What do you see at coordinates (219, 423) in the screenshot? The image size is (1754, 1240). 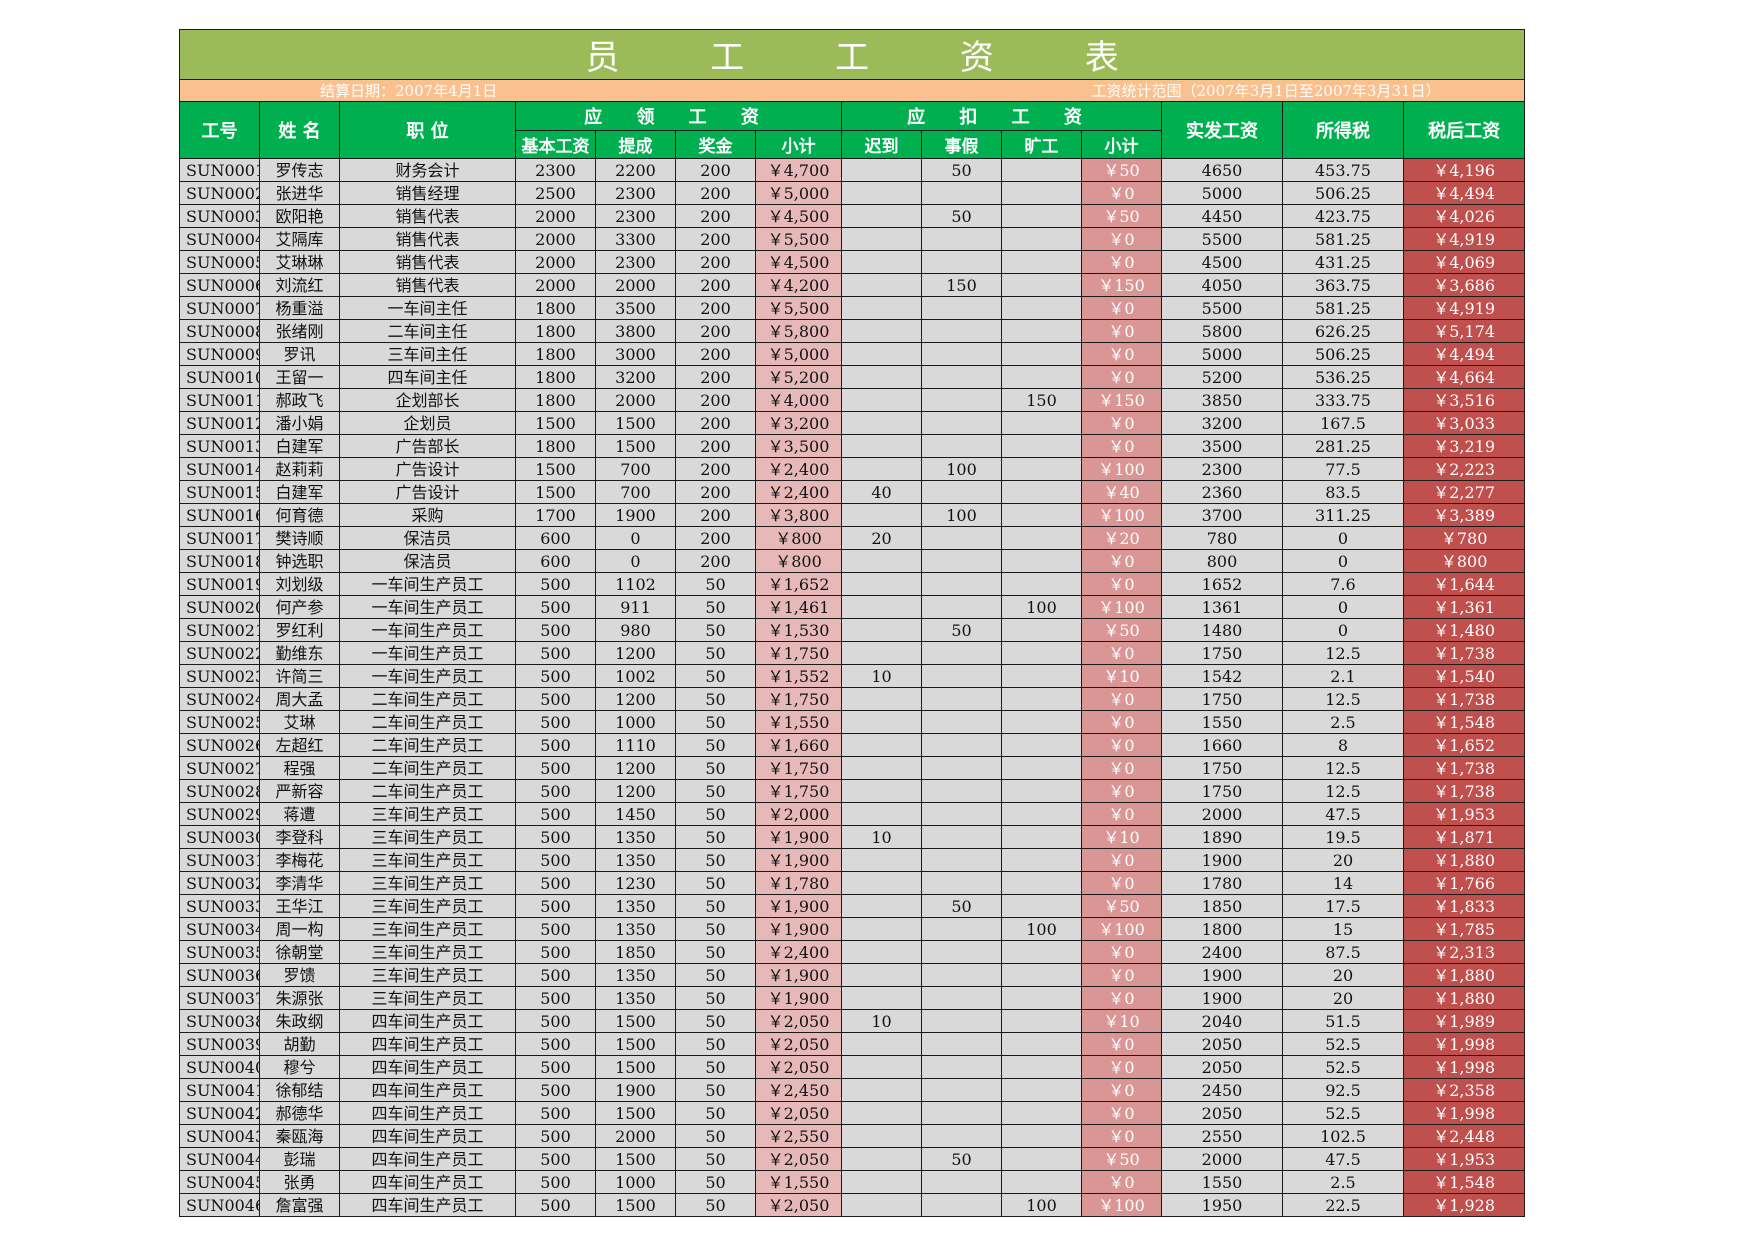 I see `cell-id: SUN0012` at bounding box center [219, 423].